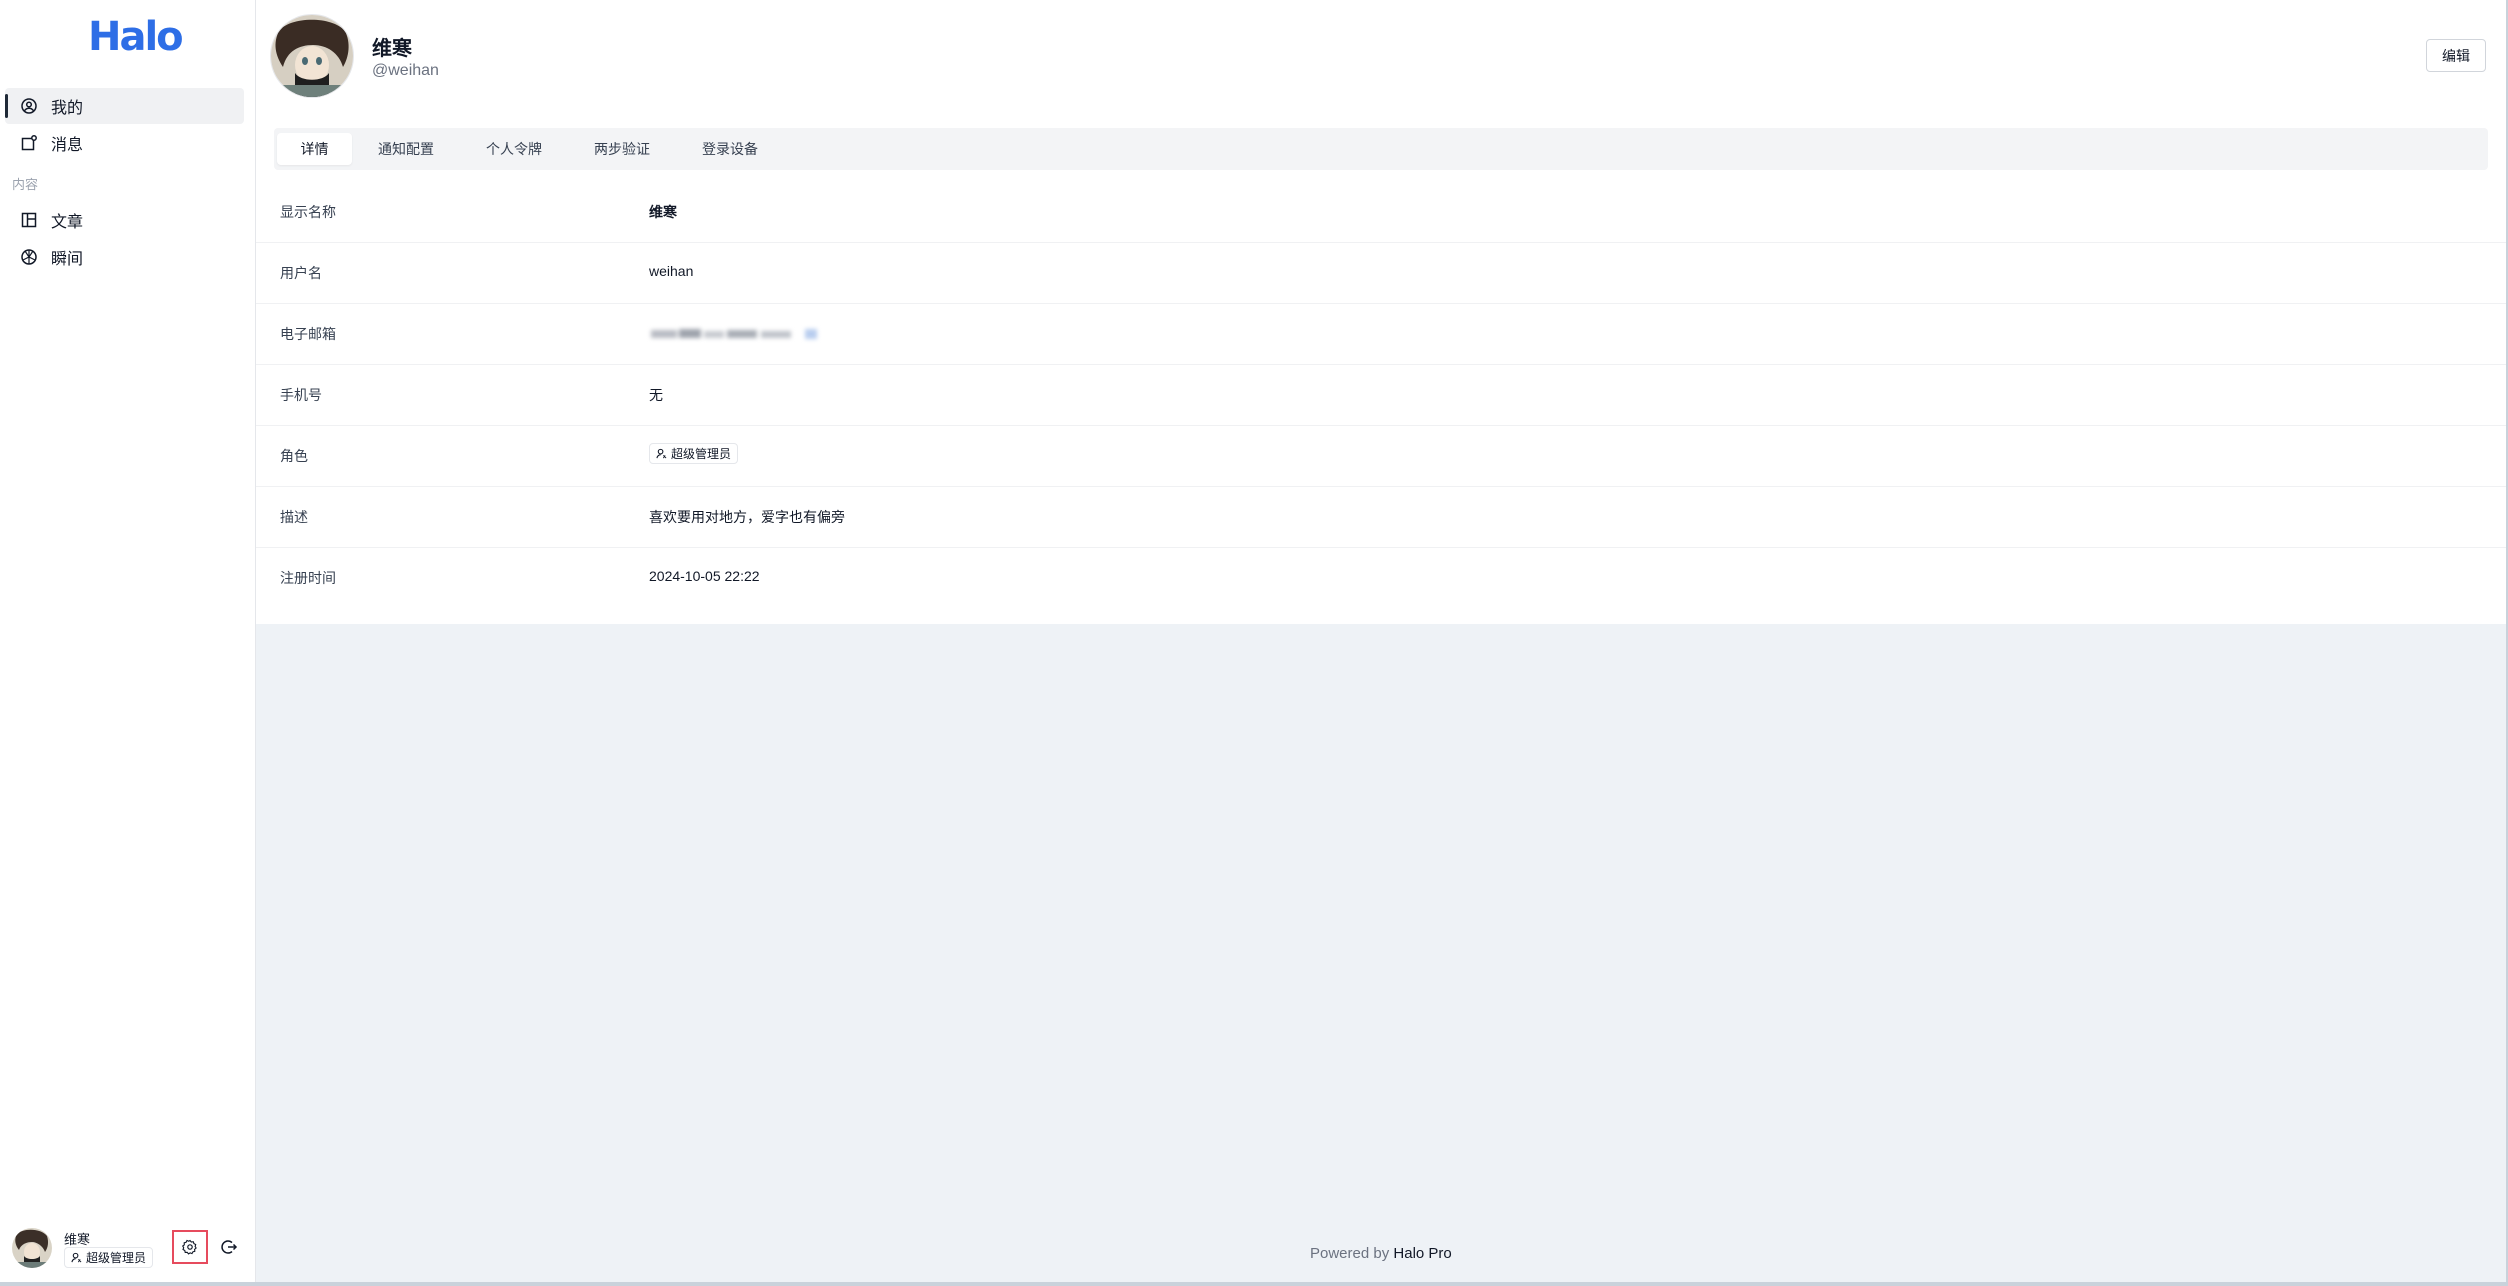  I want to click on logout-button, so click(229, 1247).